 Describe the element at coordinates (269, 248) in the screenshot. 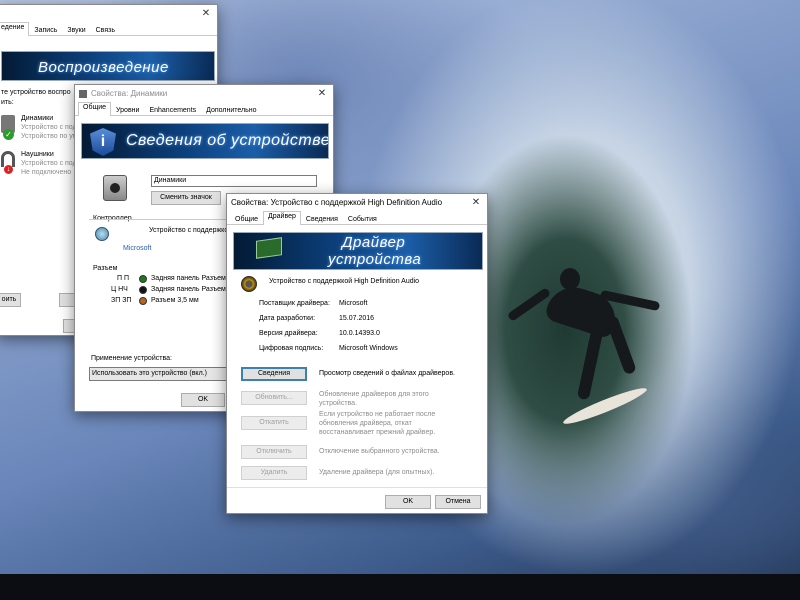

I see `sound-card-icon` at that location.